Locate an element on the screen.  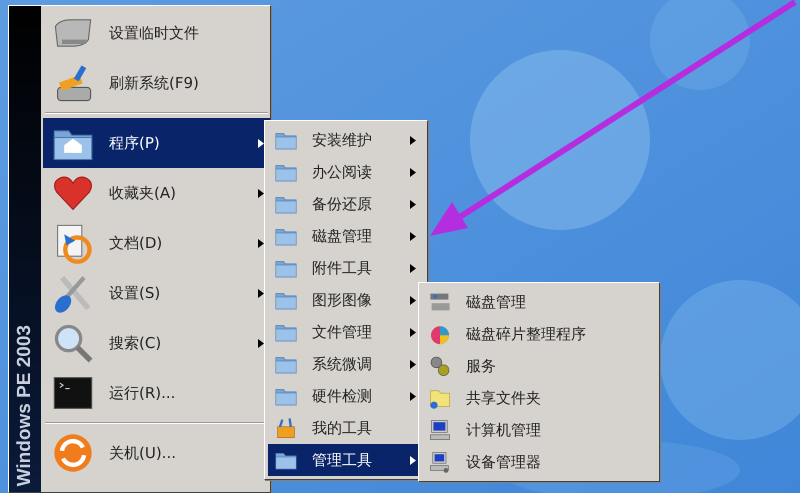
menu-item: 刷新系统(F9) is located at coordinates (156, 83).